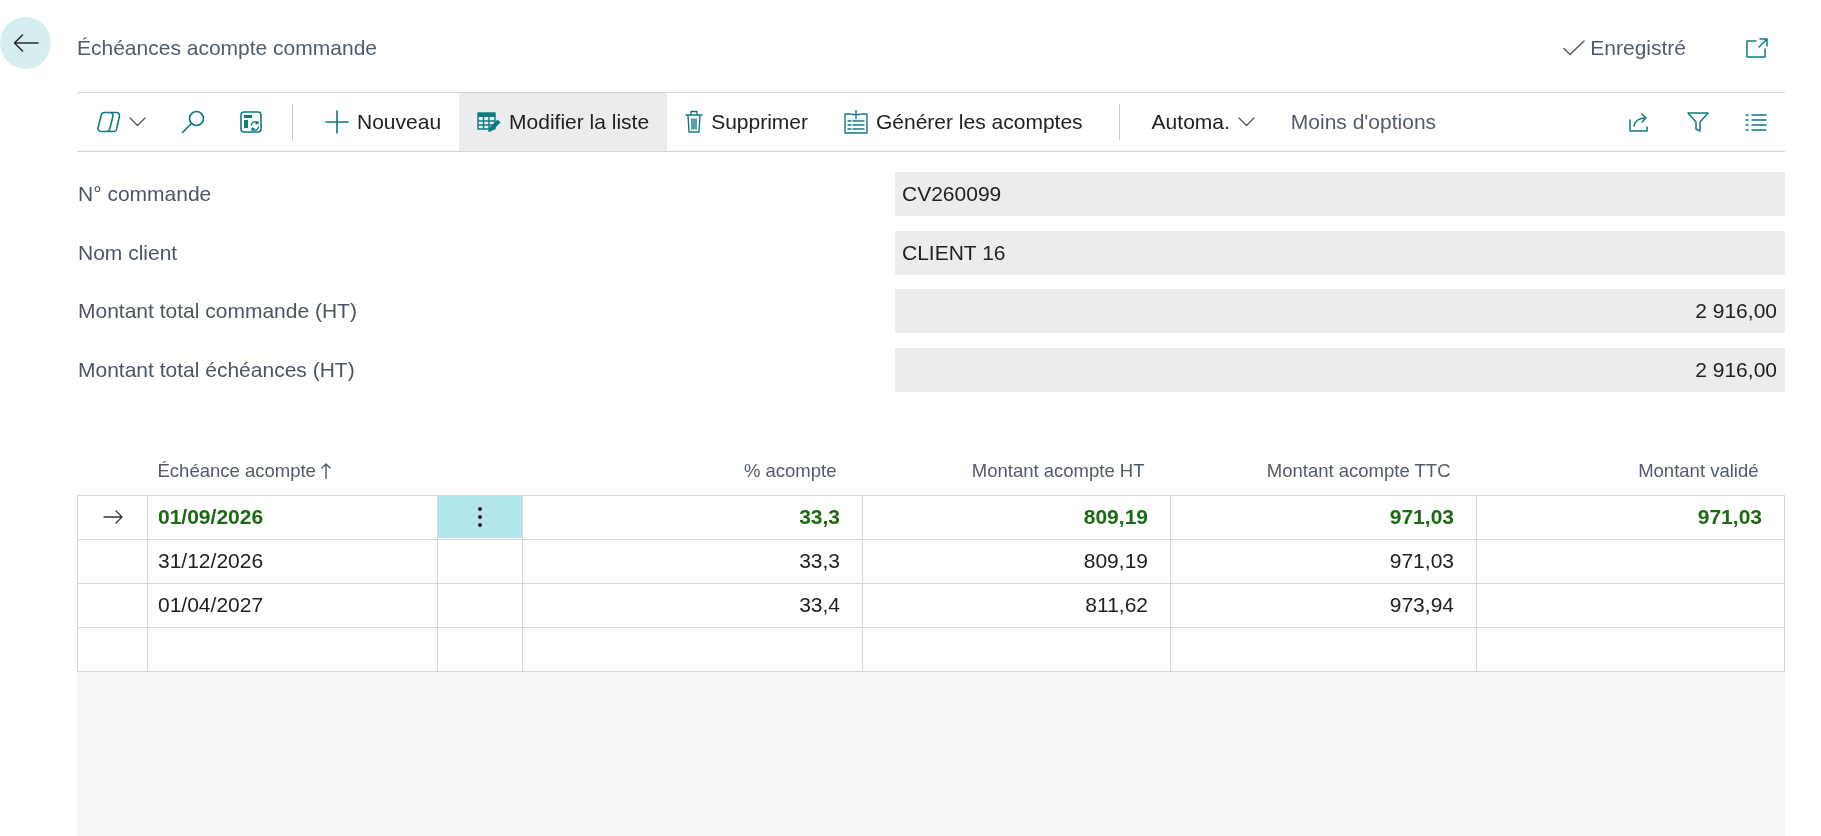 This screenshot has height=836, width=1821. Describe the element at coordinates (193, 122) in the screenshot. I see `search-icon` at that location.